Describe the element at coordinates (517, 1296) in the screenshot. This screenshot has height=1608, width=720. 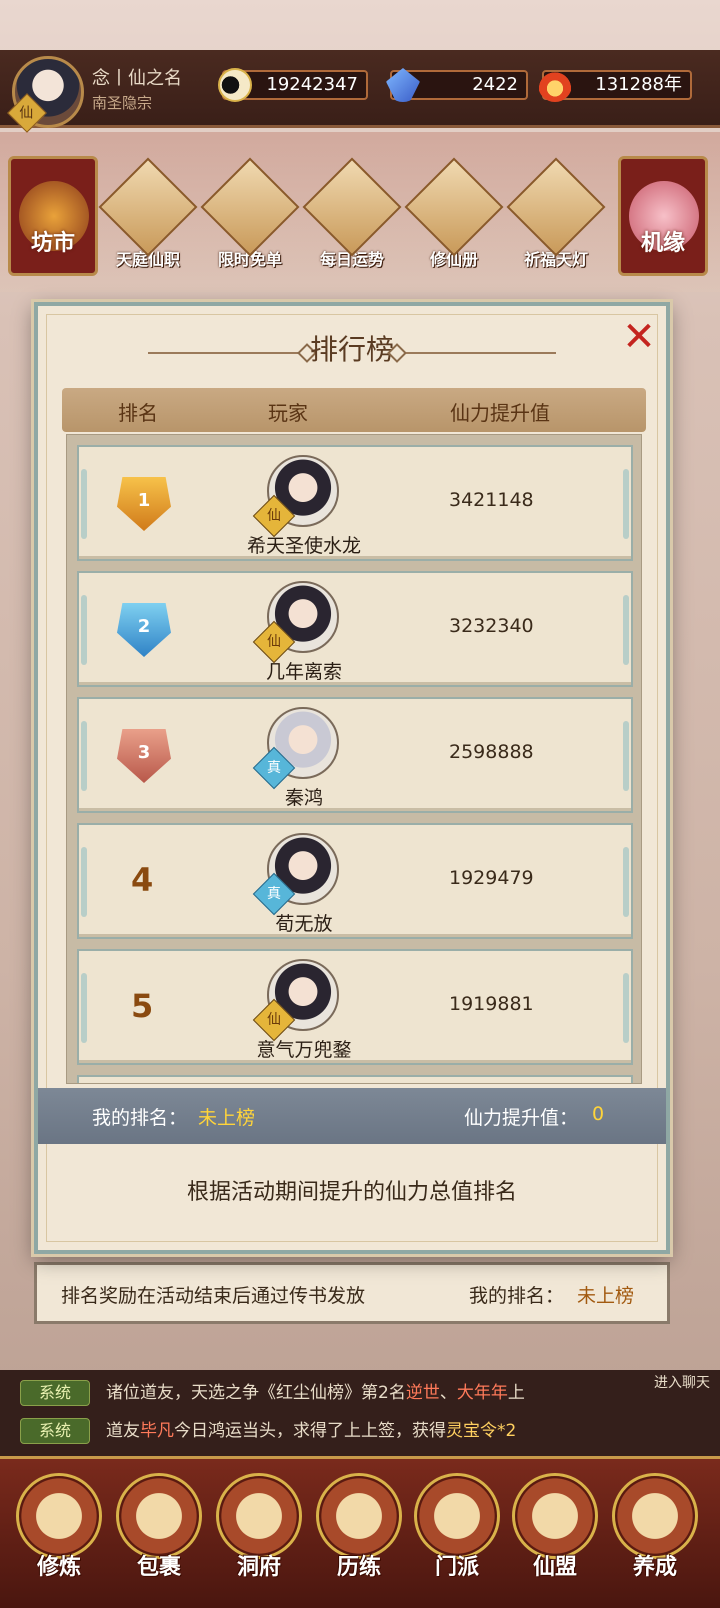
I see `under-my-rank-label: 我的排名：` at that location.